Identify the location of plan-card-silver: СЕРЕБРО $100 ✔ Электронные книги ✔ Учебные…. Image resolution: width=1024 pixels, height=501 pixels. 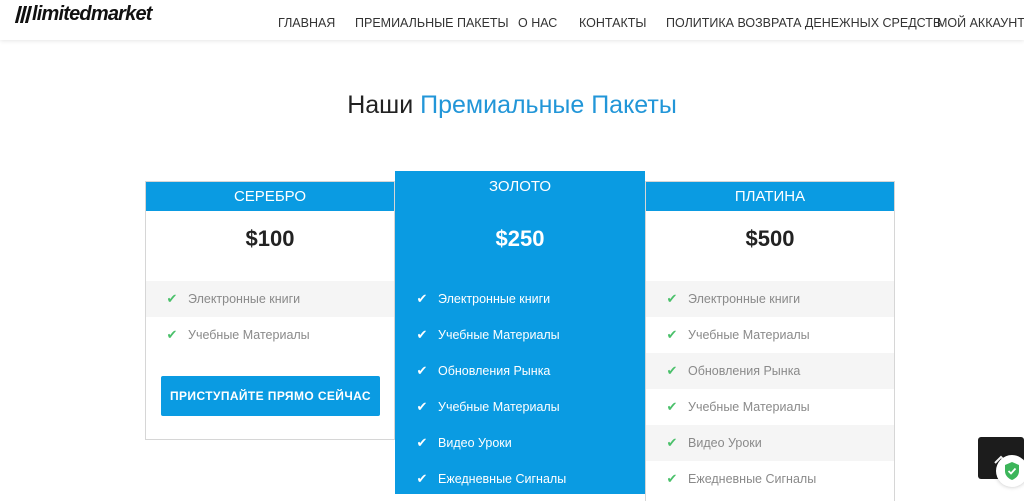
(270, 310).